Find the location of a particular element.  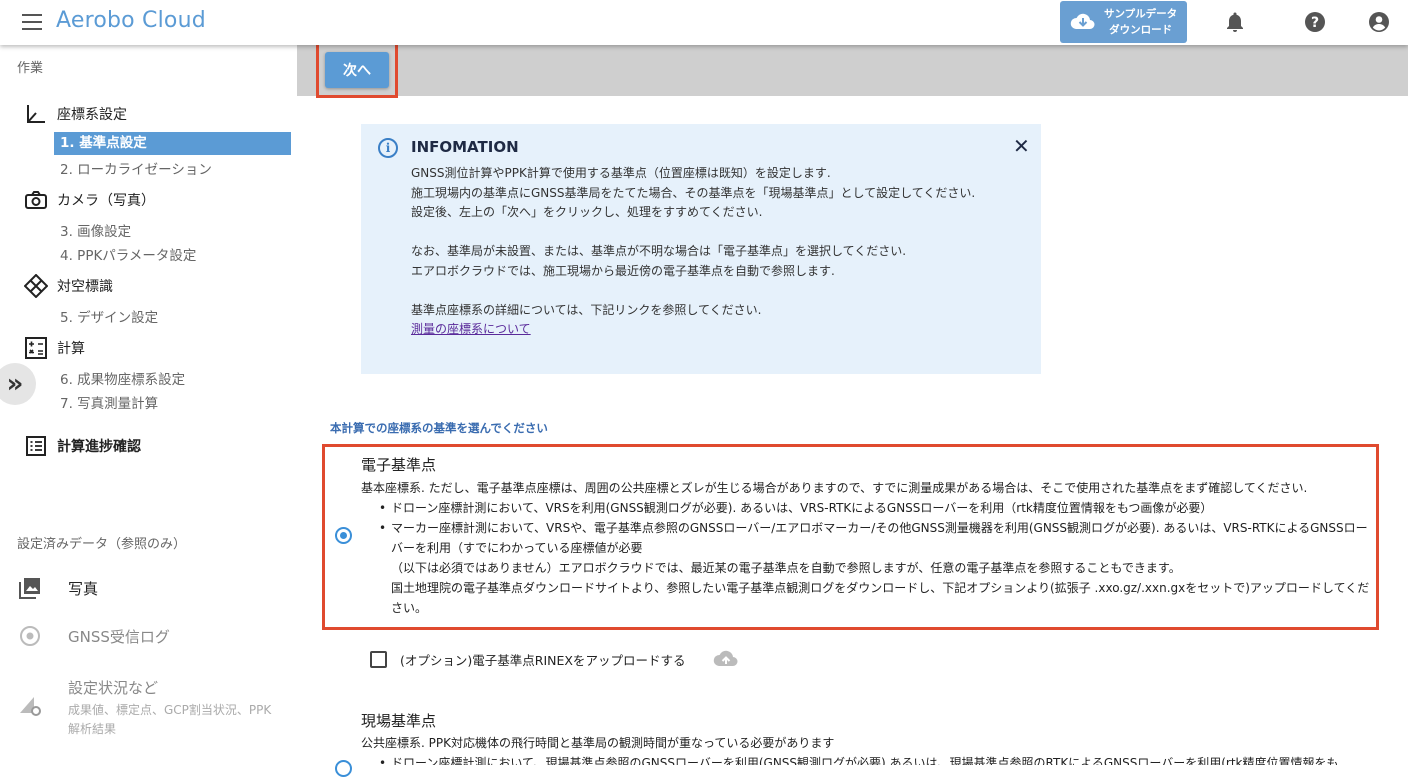

reference-section-title: 設定済みデータ（参照のみ） is located at coordinates (102, 544).